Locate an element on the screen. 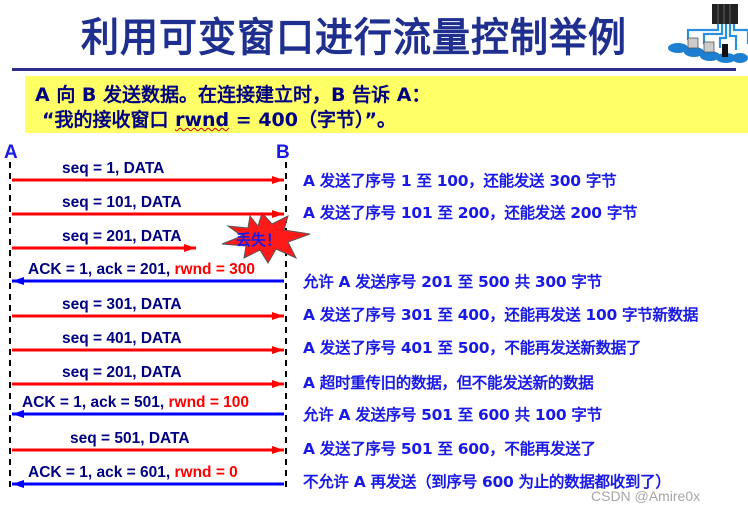 The height and width of the screenshot is (514, 748). message-label: seq = 301, DATA is located at coordinates (122, 305).